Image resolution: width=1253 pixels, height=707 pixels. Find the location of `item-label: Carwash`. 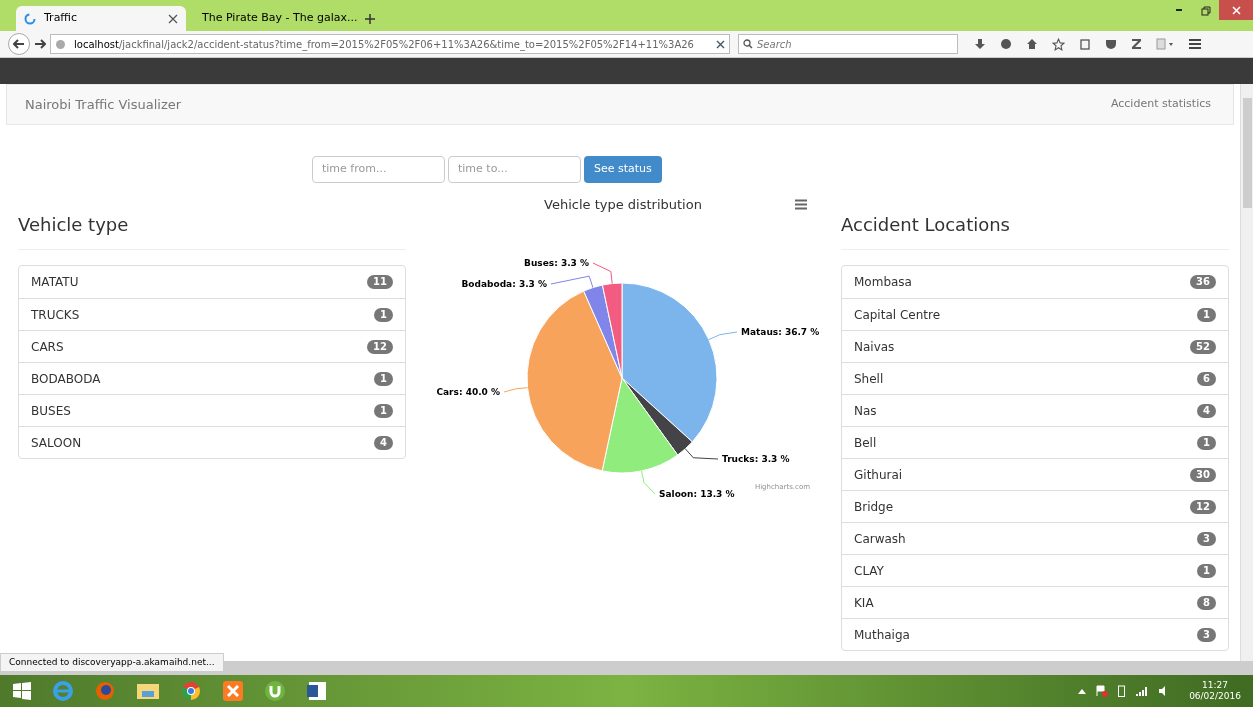

item-label: Carwash is located at coordinates (880, 539).